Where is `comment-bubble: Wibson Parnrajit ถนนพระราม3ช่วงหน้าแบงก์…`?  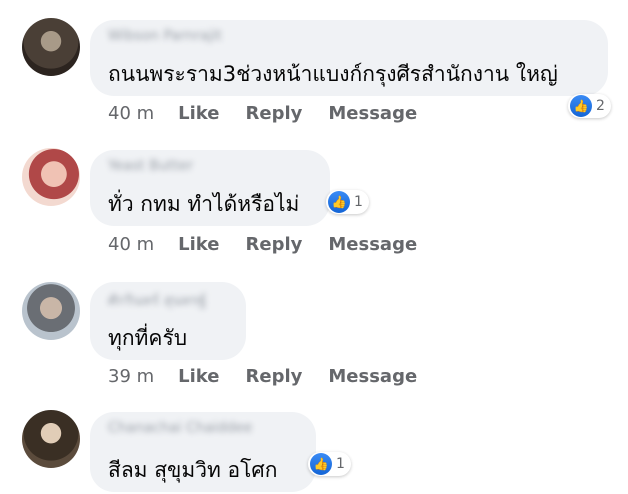 comment-bubble: Wibson Parnrajit ถนนพระราม3ช่วงหน้าแบงก์… is located at coordinates (349, 58).